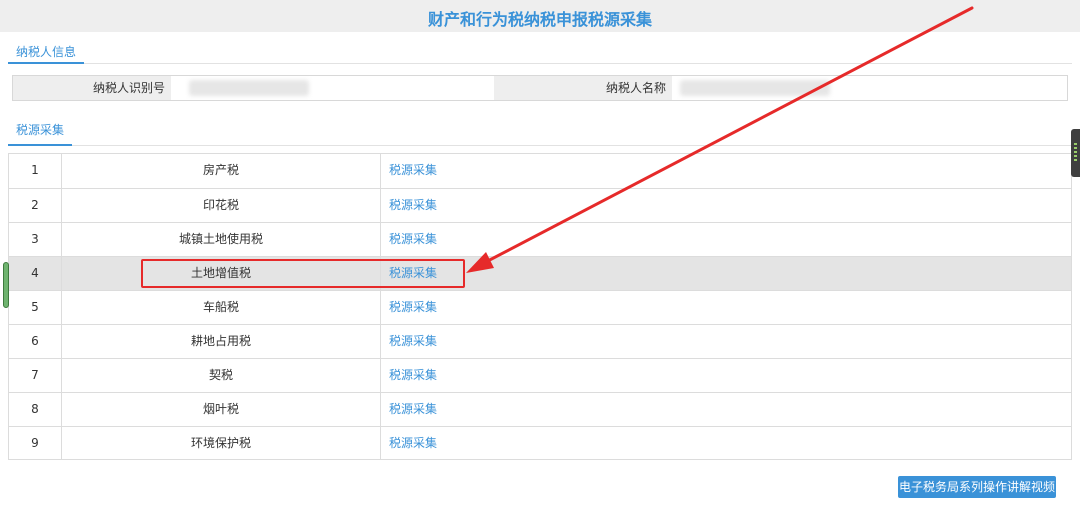 The image size is (1080, 519). Describe the element at coordinates (6, 285) in the screenshot. I see `left-scroll-handle` at that location.